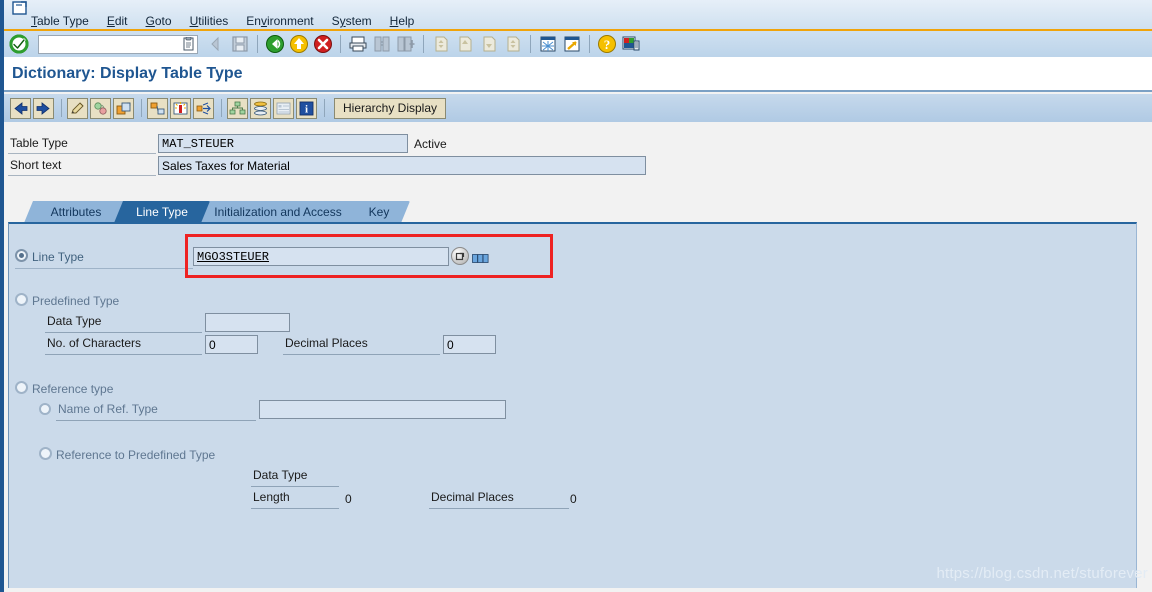  What do you see at coordinates (73, 389) in the screenshot?
I see `radio-reference-type-label: Reference type` at bounding box center [73, 389].